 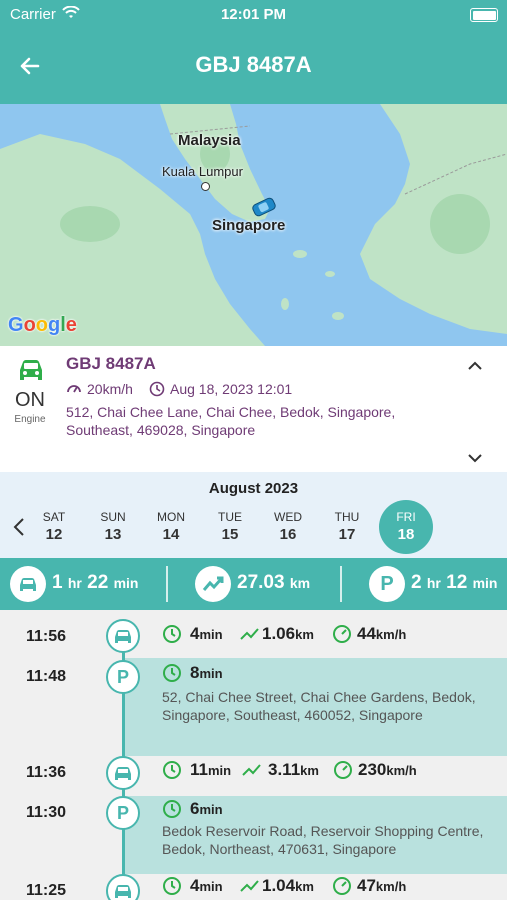 What do you see at coordinates (484, 15) in the screenshot?
I see `battery-icon` at bounding box center [484, 15].